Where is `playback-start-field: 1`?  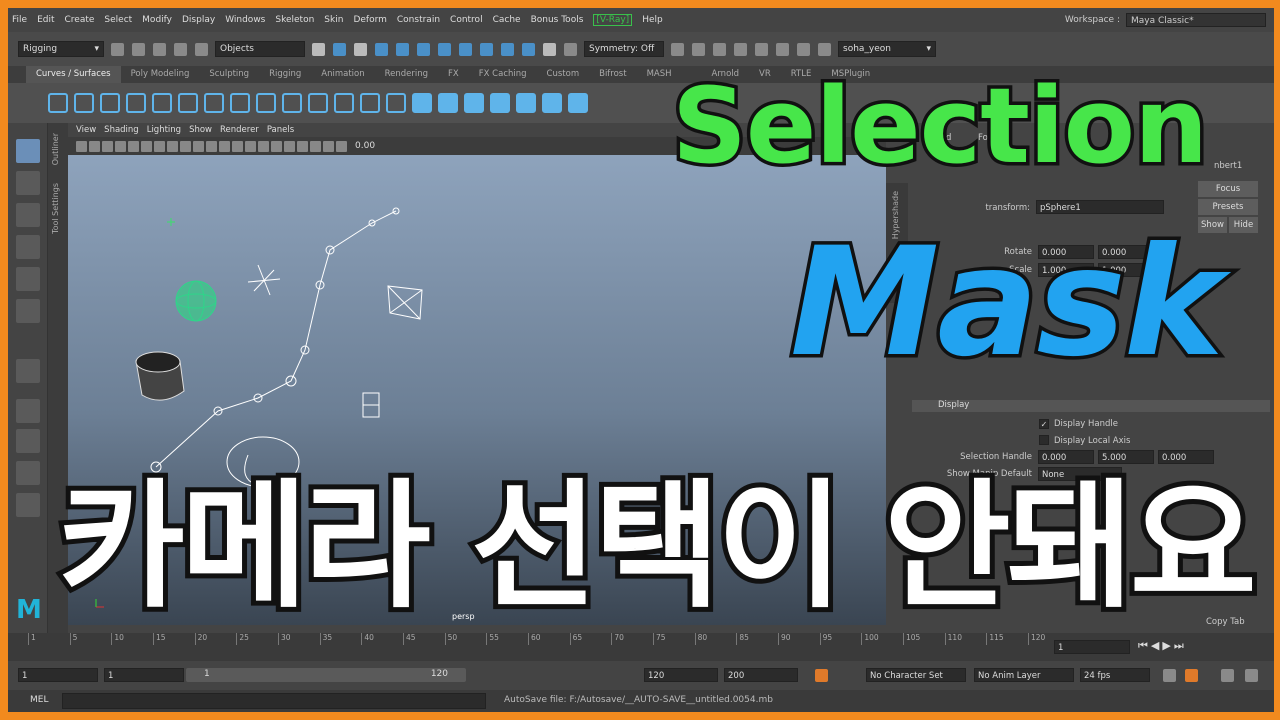 playback-start-field: 1 is located at coordinates (144, 675).